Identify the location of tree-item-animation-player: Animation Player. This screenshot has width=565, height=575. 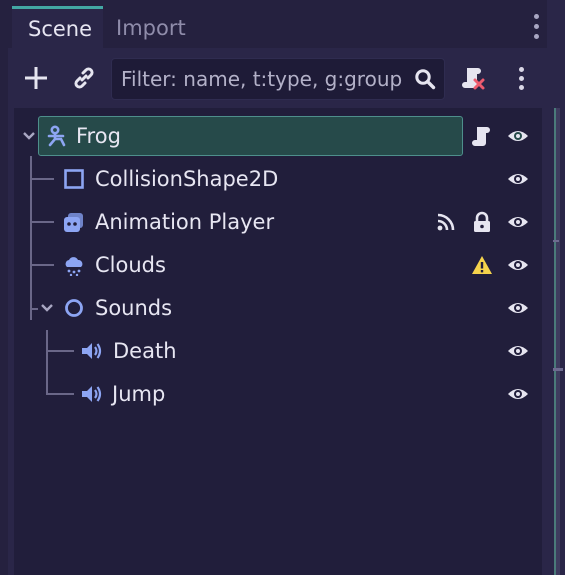
(278, 222).